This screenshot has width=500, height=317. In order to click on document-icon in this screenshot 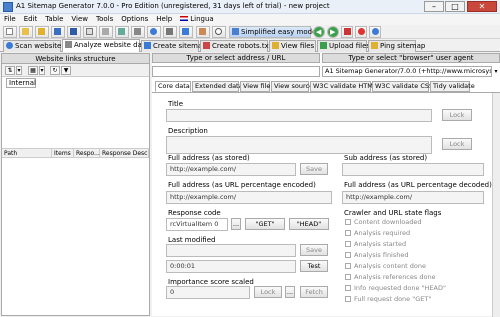, I will do `click(89, 31)`.